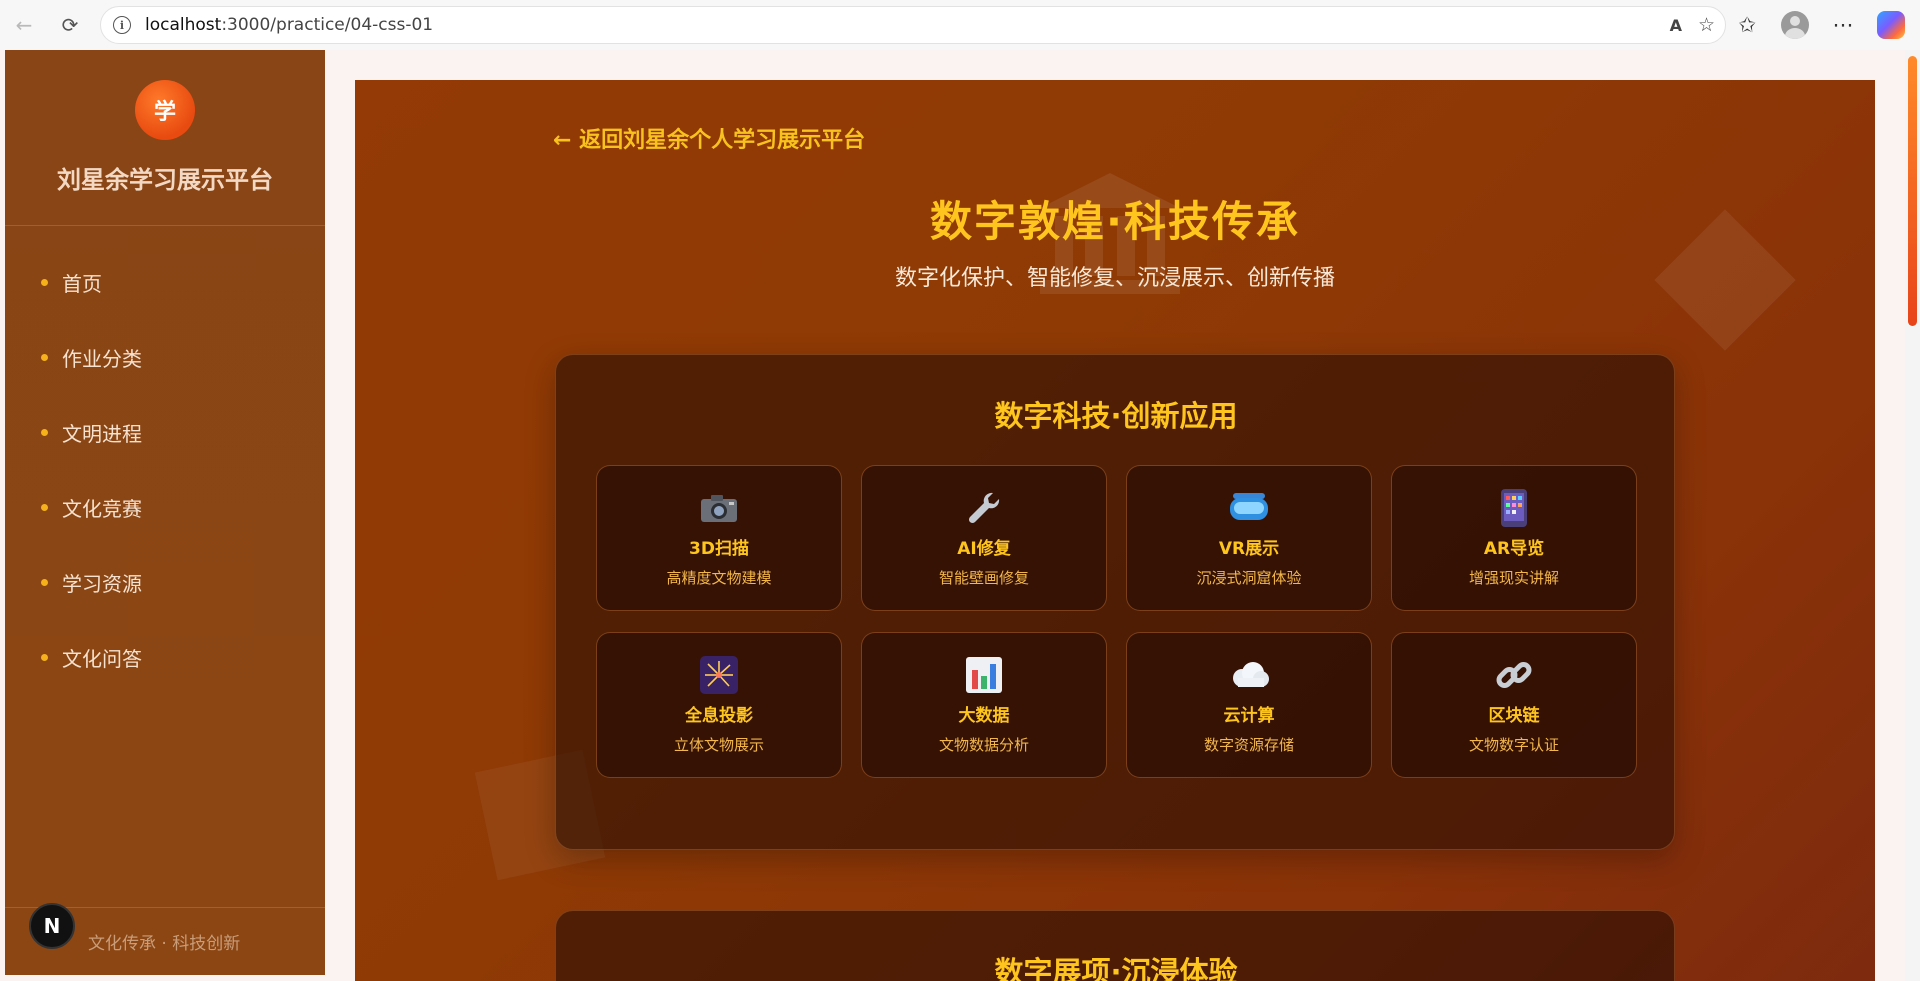 This screenshot has width=1920, height=981. I want to click on nextjs-badge: N, so click(52, 926).